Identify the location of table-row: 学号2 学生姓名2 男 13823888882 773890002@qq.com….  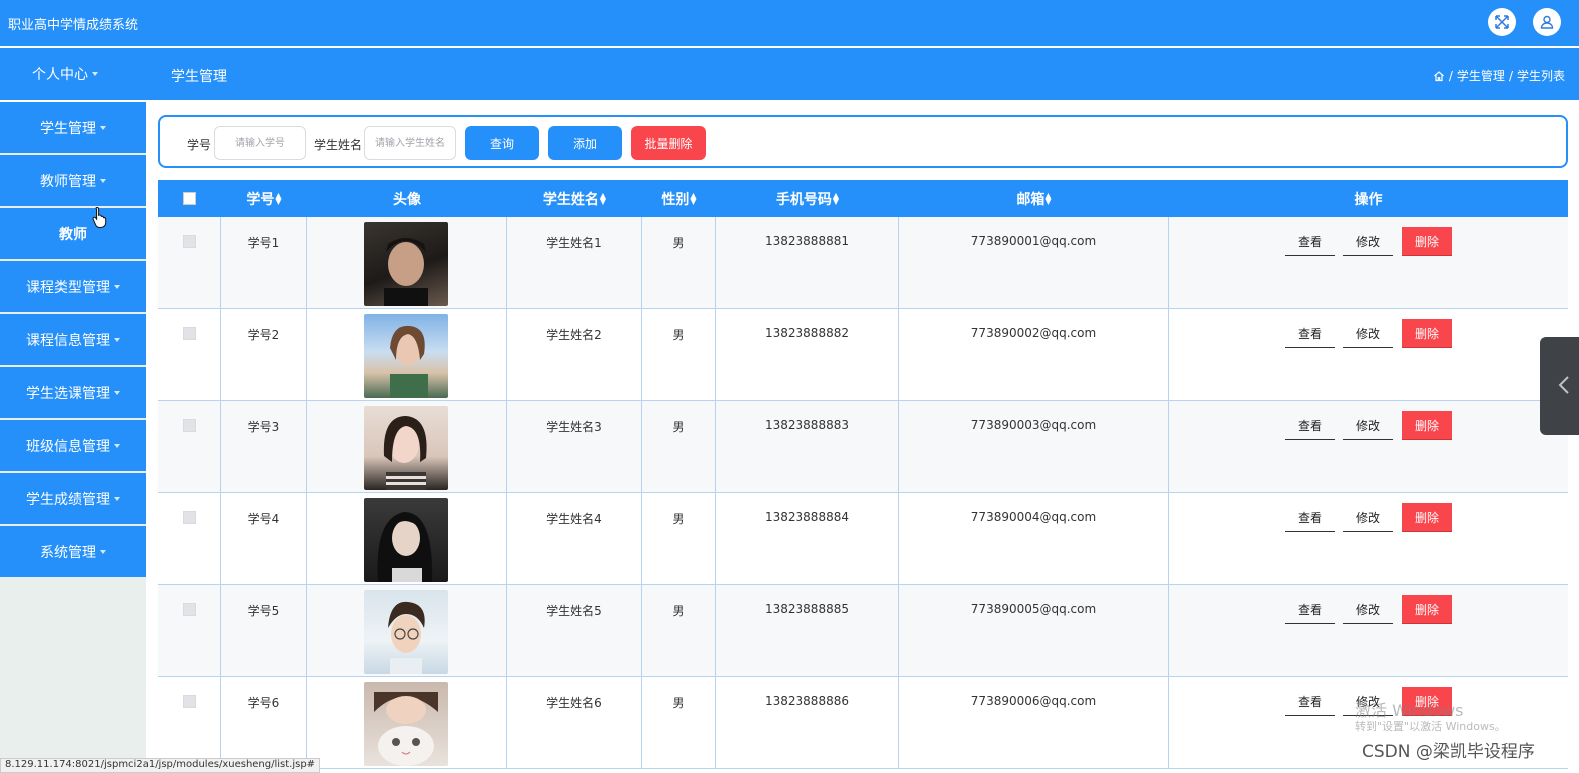
(863, 355).